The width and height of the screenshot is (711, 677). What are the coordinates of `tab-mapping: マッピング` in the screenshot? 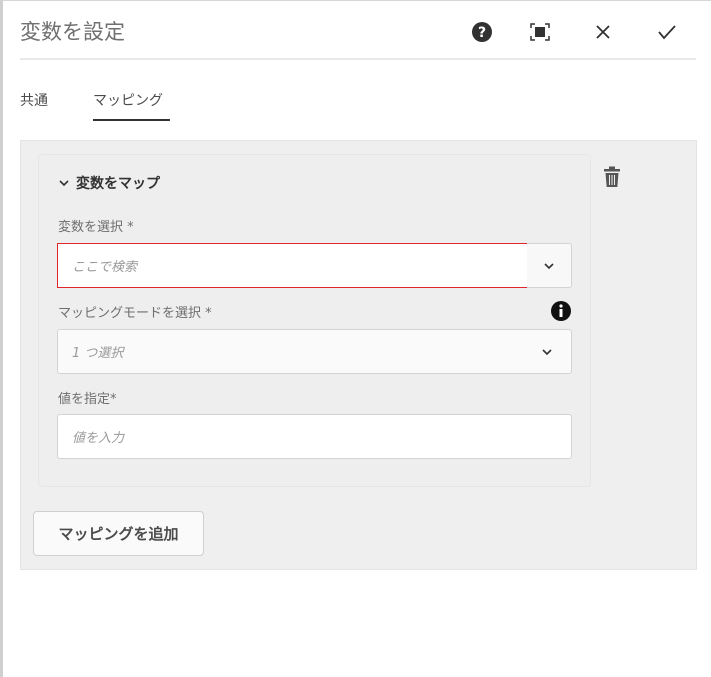 It's located at (128, 100).